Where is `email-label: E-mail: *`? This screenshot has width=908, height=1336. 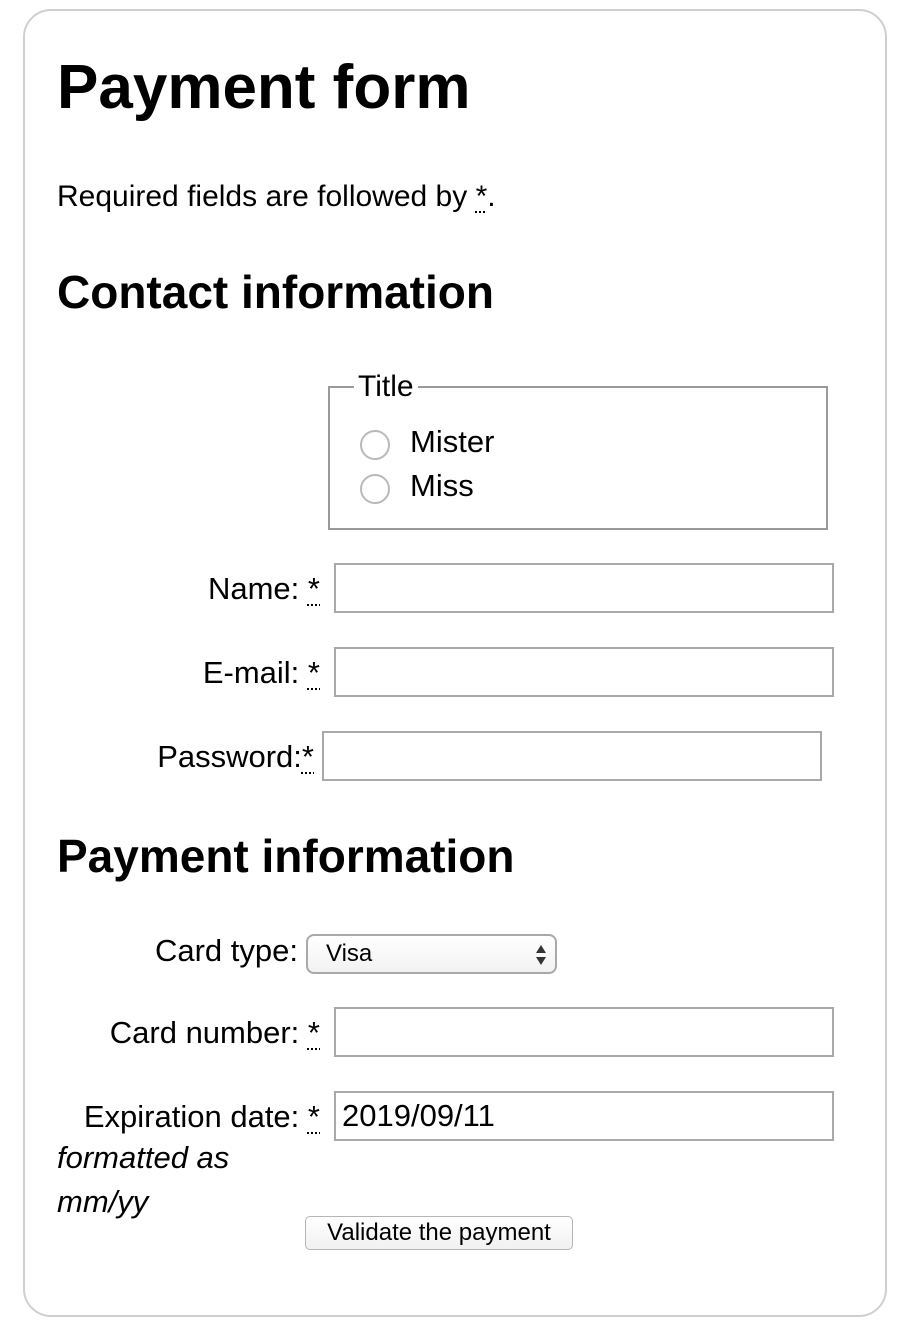 email-label: E-mail: * is located at coordinates (235, 673).